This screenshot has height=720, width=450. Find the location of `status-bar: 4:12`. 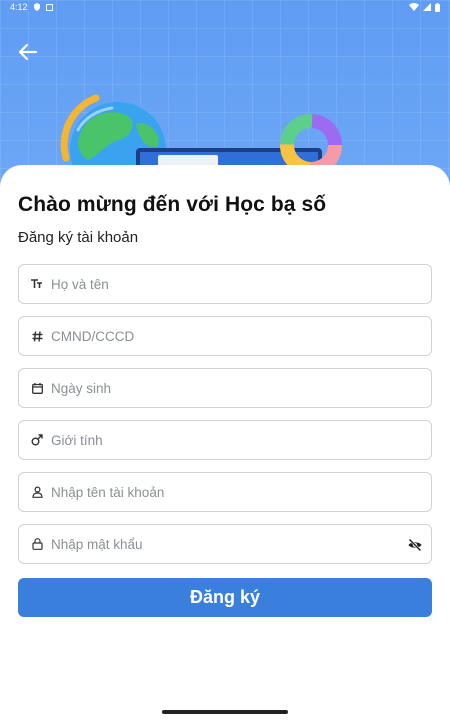

status-bar: 4:12 is located at coordinates (225, 7).